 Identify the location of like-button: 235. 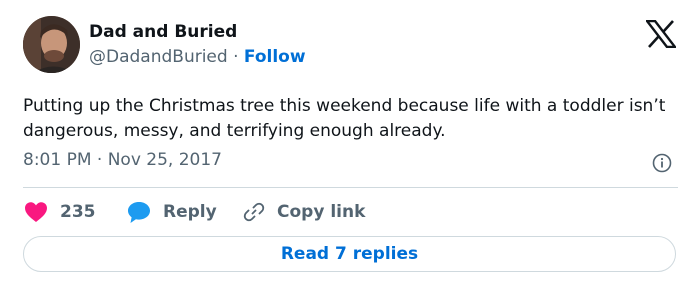
(60, 212).